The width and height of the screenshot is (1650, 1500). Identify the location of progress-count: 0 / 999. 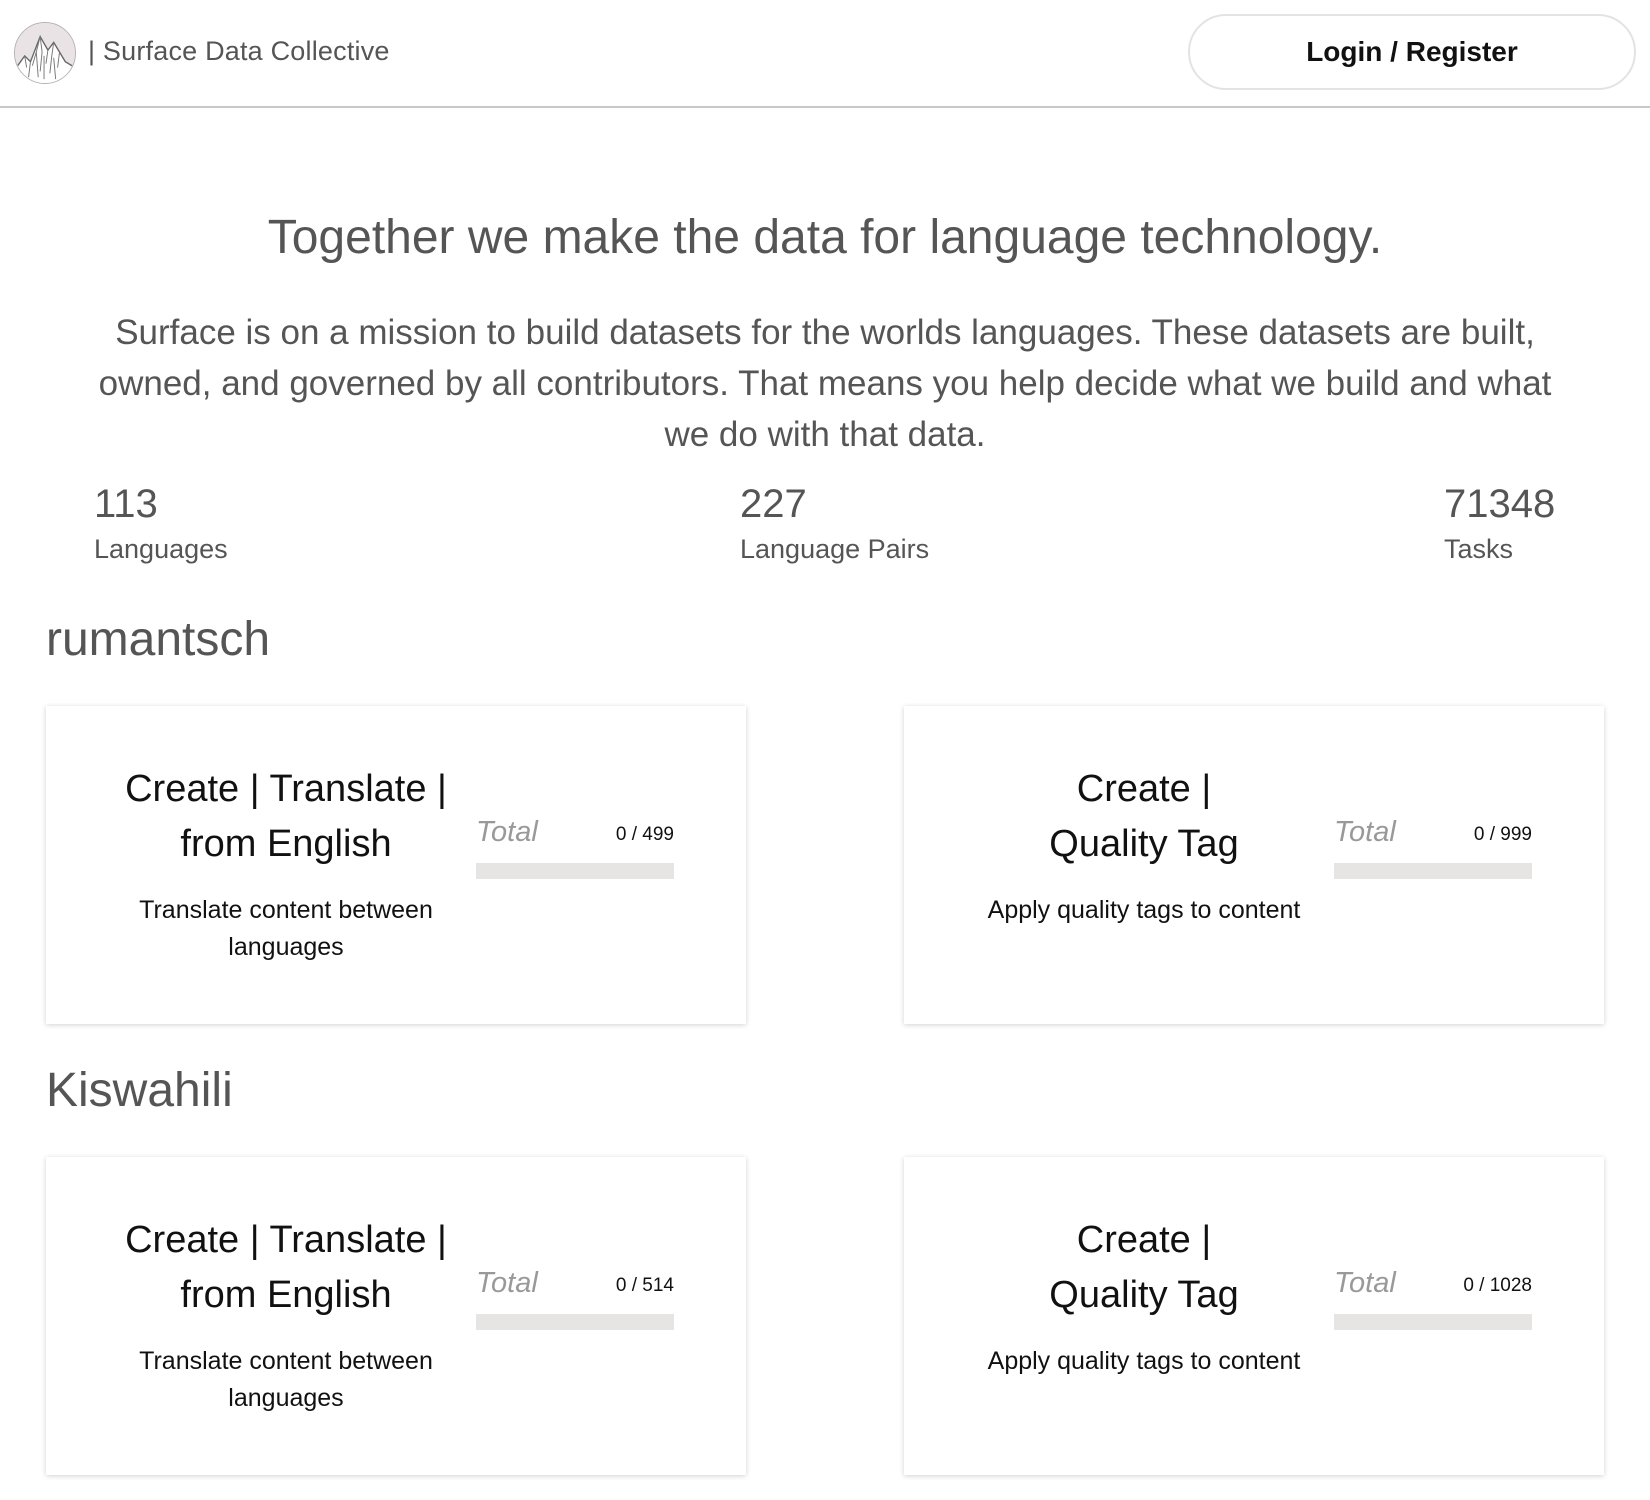
(1502, 834).